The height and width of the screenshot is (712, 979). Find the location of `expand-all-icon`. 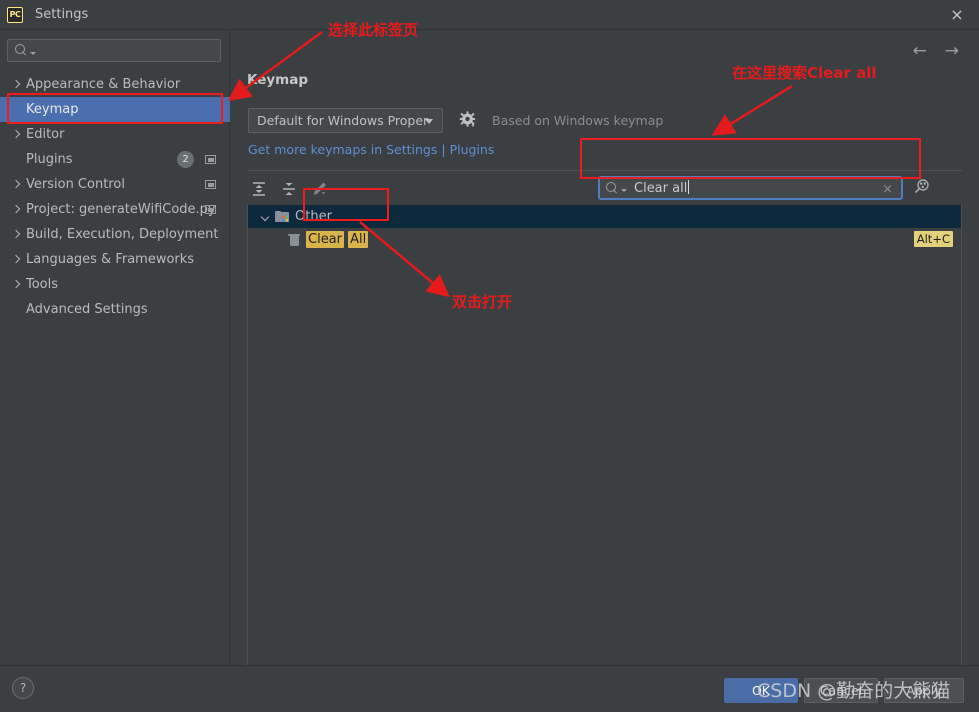

expand-all-icon is located at coordinates (259, 189).